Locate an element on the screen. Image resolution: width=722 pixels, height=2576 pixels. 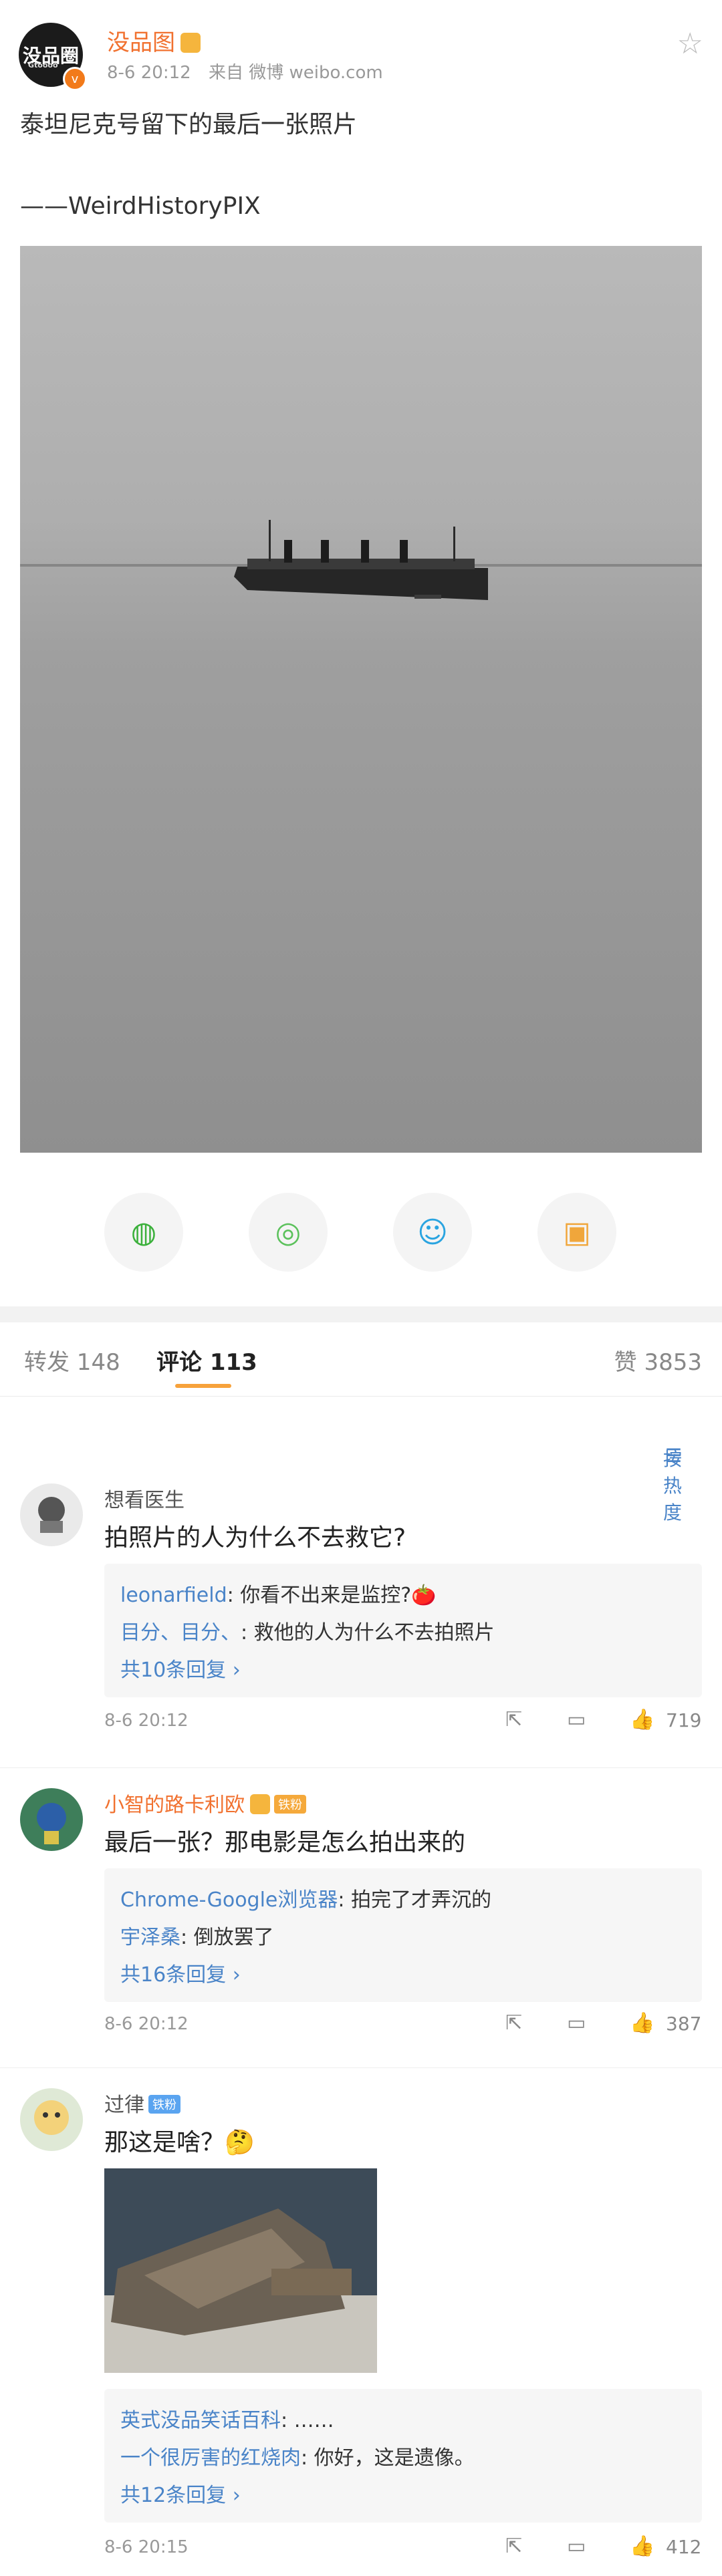
reply-username: 宇泽桑 is located at coordinates (150, 1937).